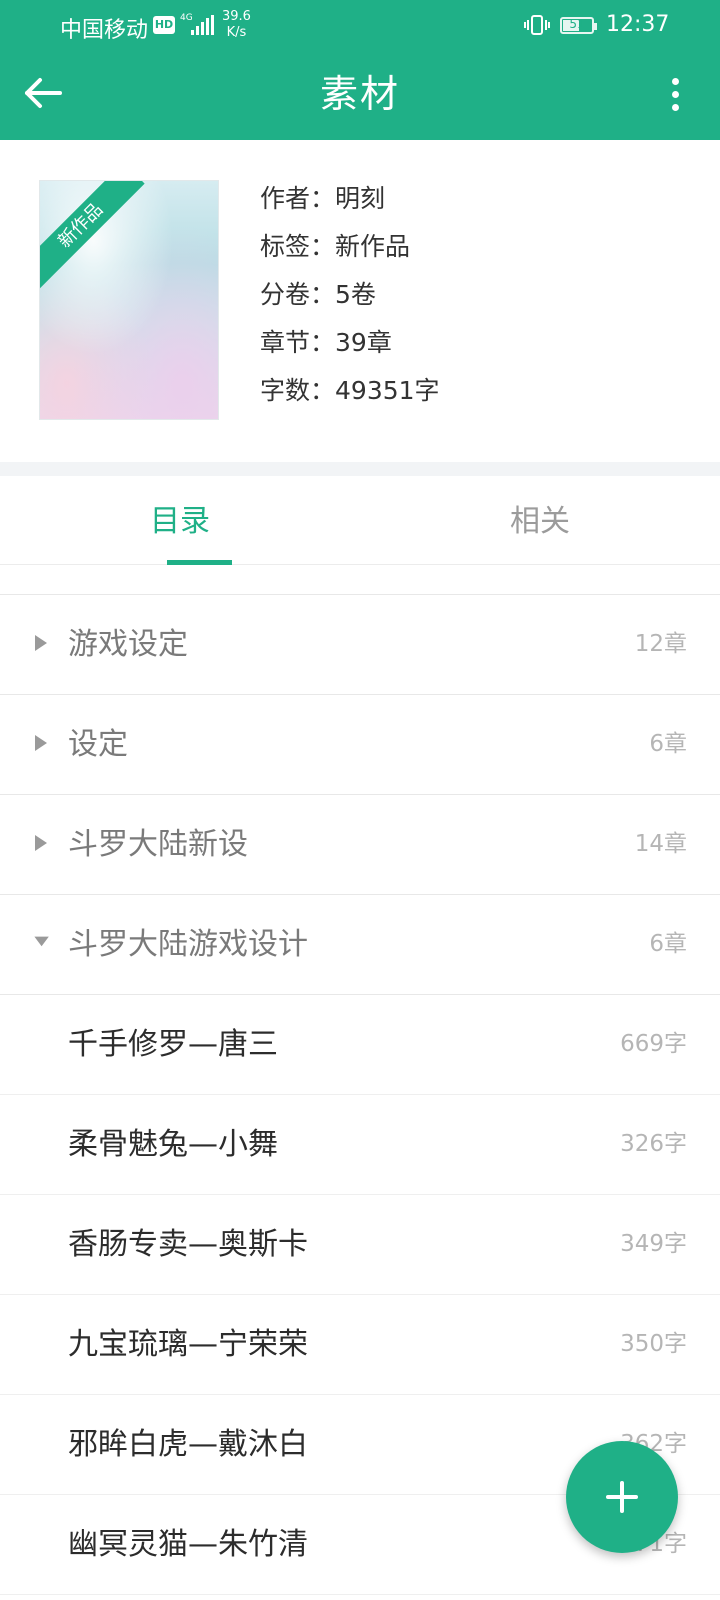 This screenshot has width=720, height=1600. I want to click on meta-value: 49351字, so click(387, 390).